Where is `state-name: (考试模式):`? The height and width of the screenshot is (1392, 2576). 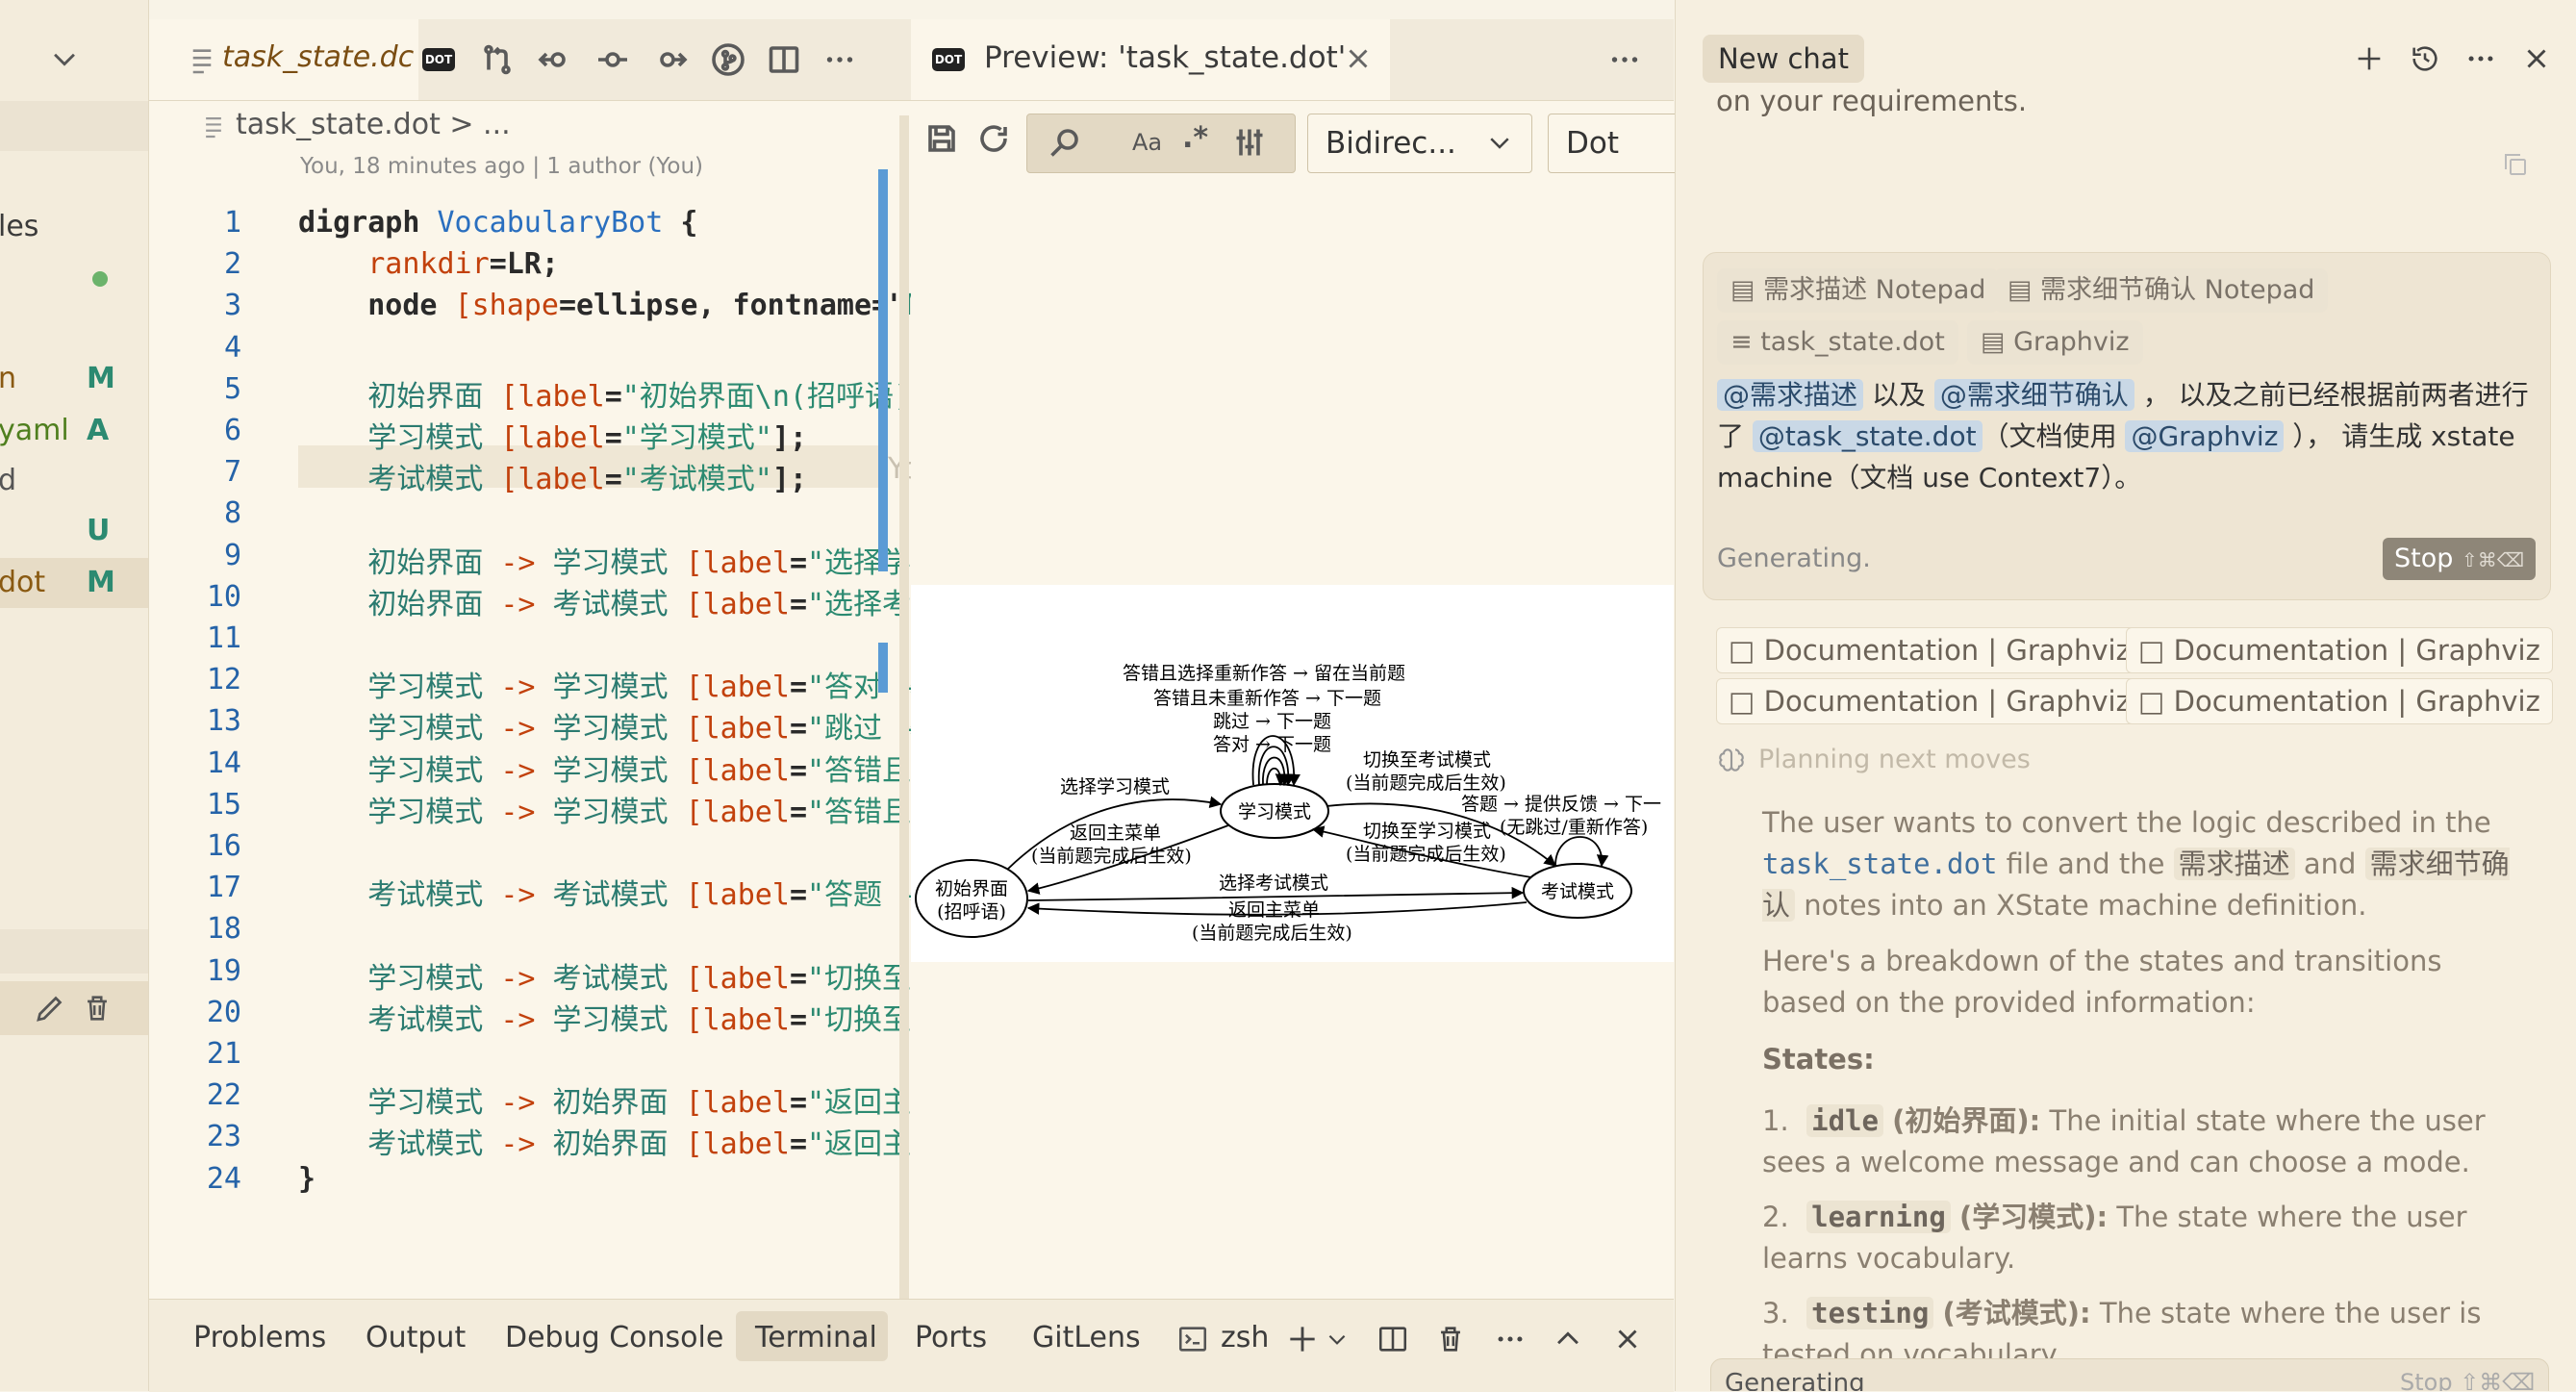 state-name: (考试模式): is located at coordinates (2017, 1313).